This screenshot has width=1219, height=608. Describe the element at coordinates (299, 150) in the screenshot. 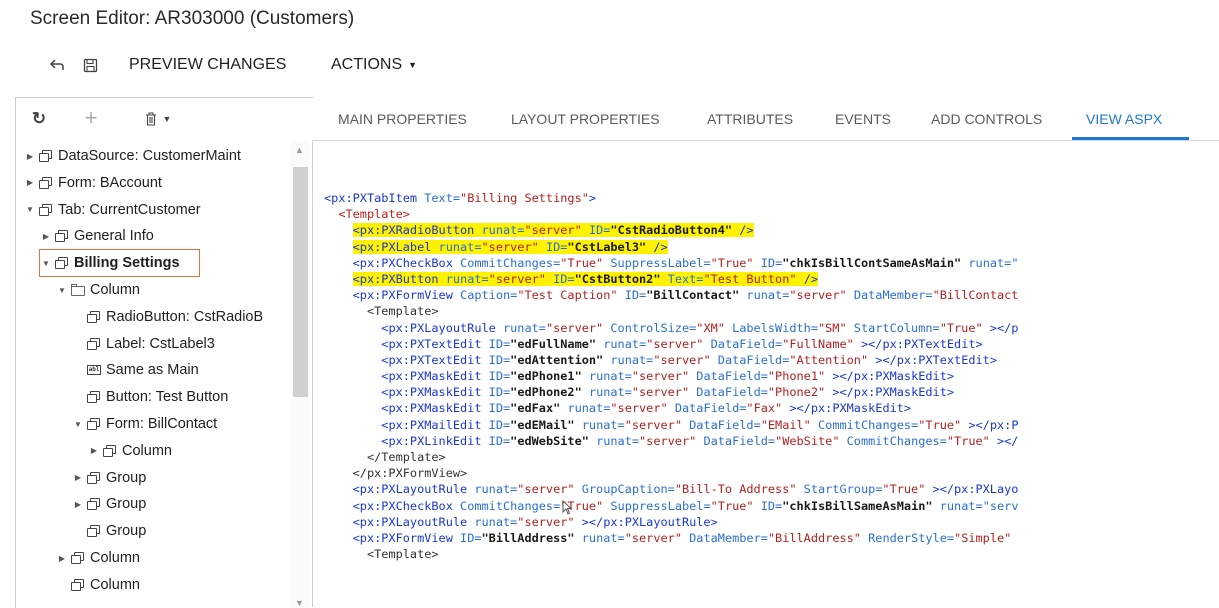

I see `scroll-up-icon: ▲` at that location.